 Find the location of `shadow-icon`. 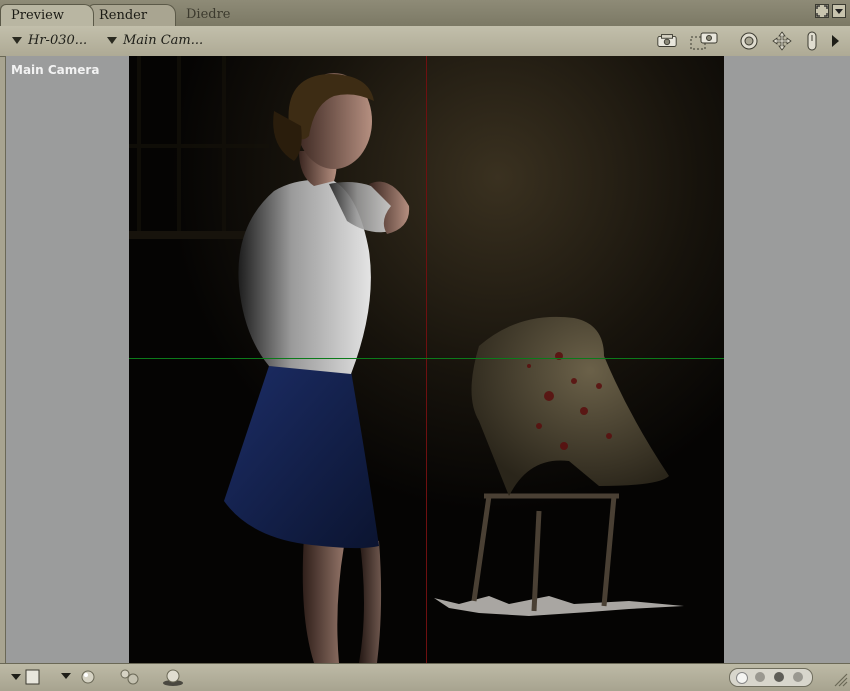

shadow-icon is located at coordinates (131, 679).